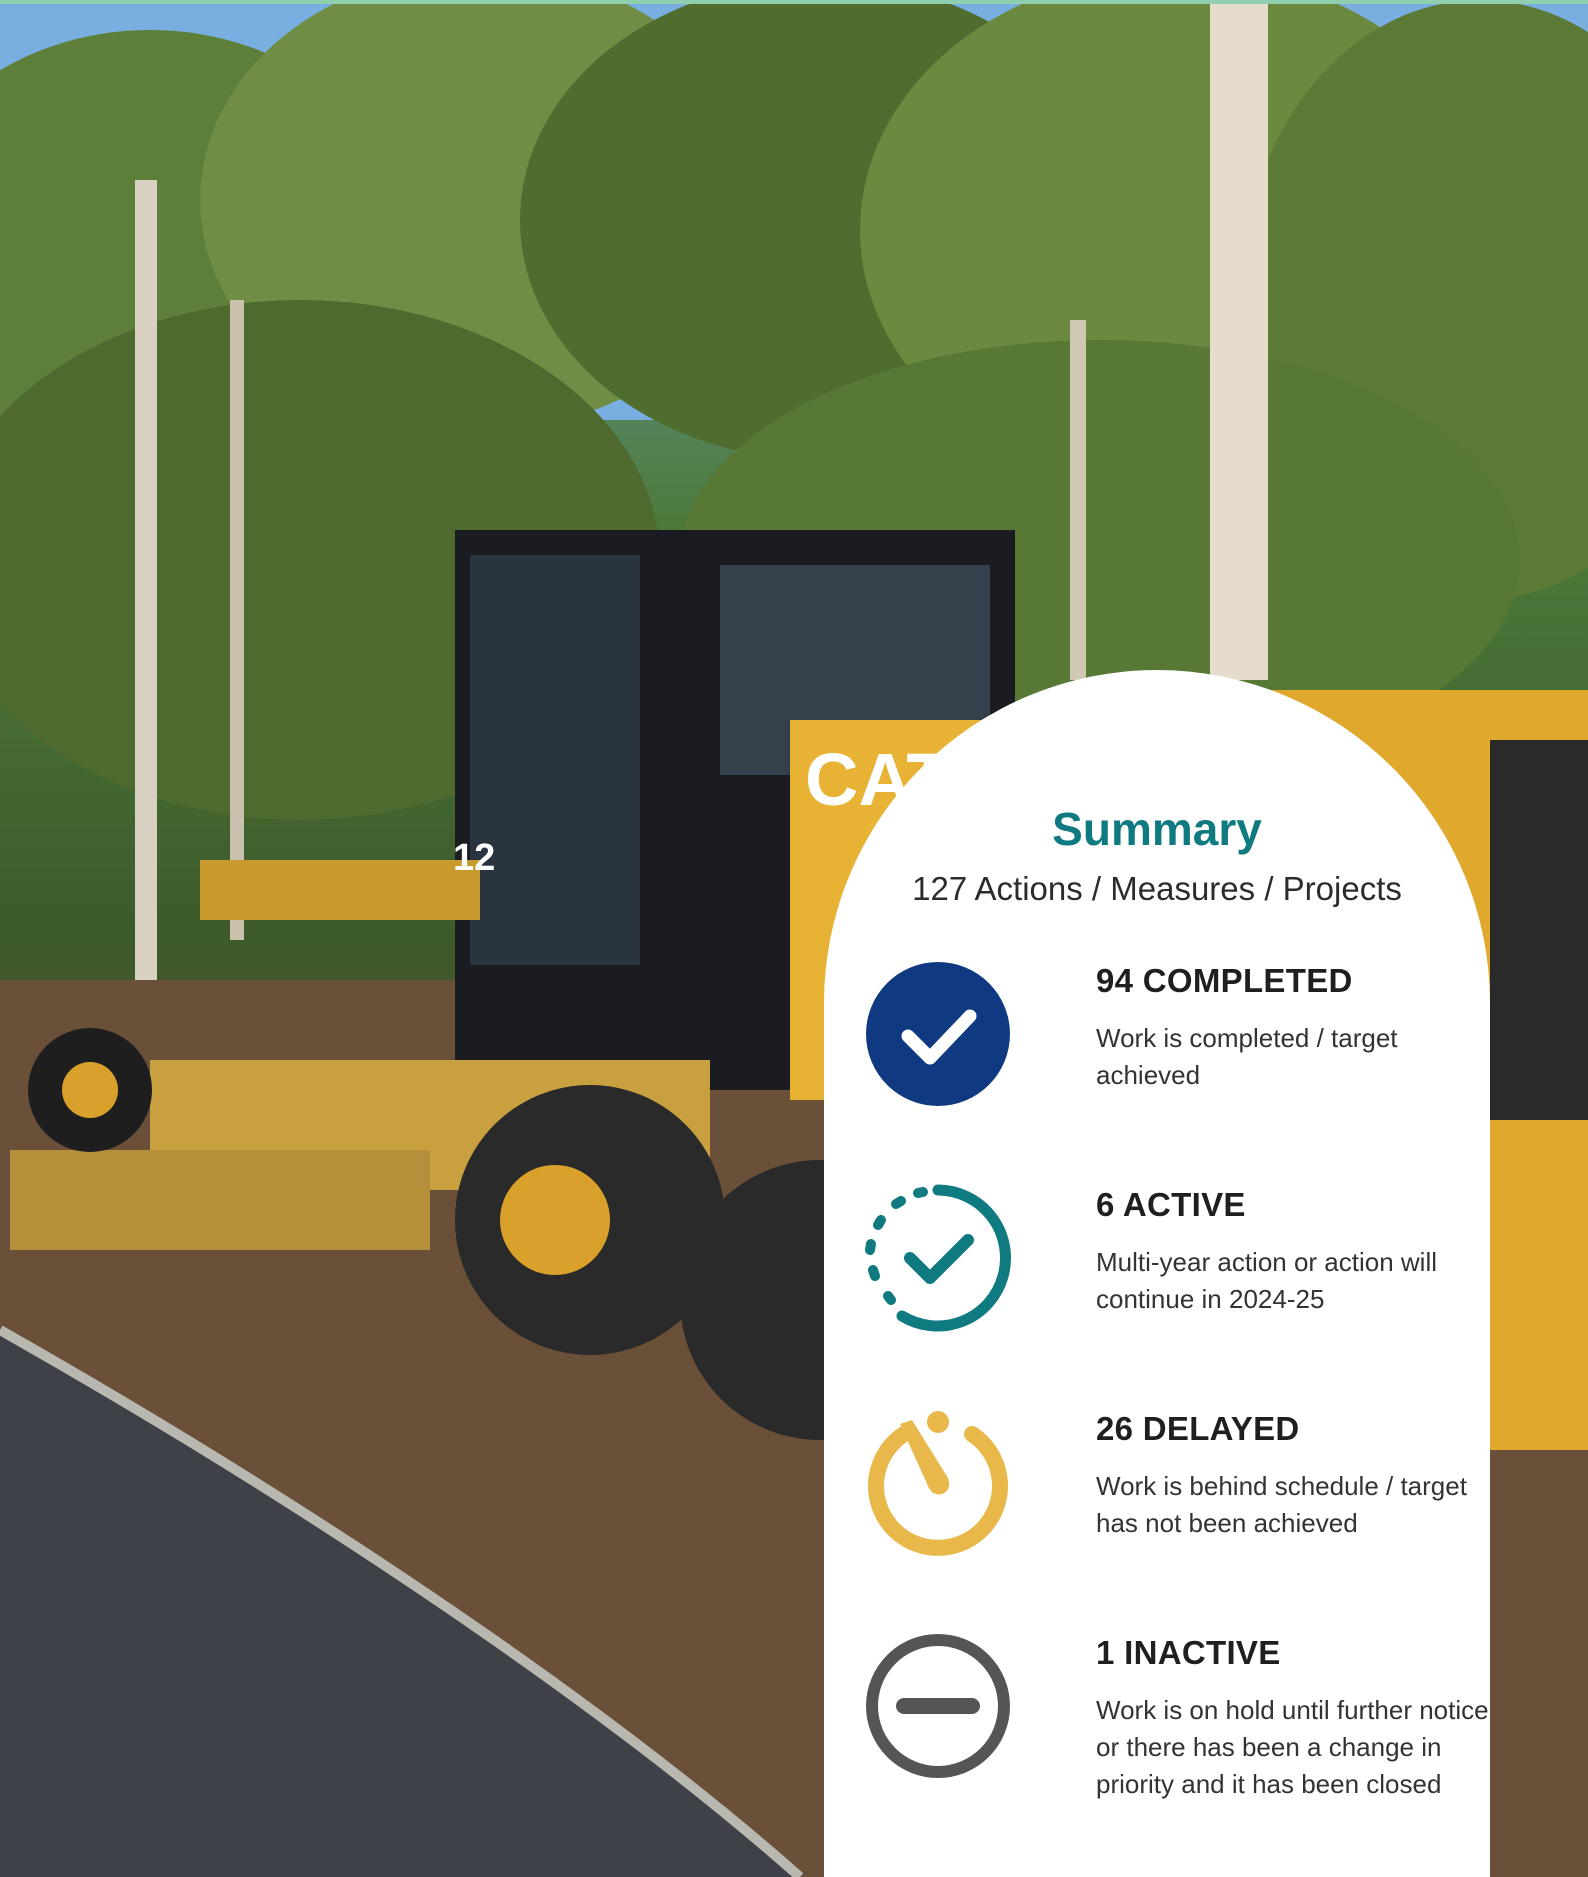 The image size is (1588, 1877). Describe the element at coordinates (938, 1706) in the screenshot. I see `inactive-minus-icon` at that location.